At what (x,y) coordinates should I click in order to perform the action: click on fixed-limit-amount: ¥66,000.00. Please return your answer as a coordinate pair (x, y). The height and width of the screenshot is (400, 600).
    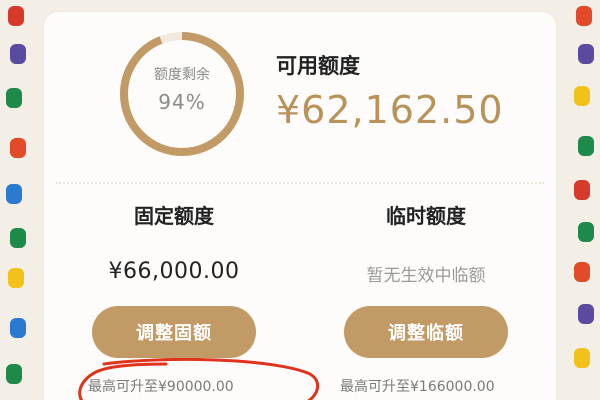
    Looking at the image, I should click on (174, 271).